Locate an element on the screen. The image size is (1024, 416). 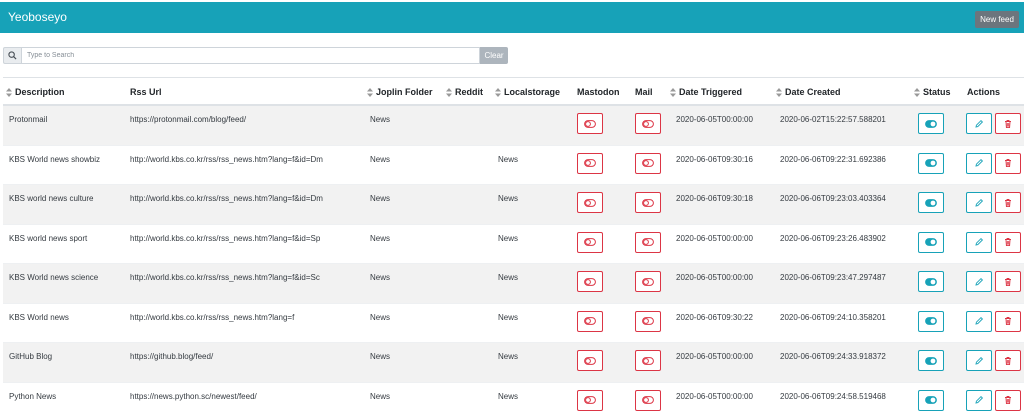
header-description: Description is located at coordinates (35, 92).